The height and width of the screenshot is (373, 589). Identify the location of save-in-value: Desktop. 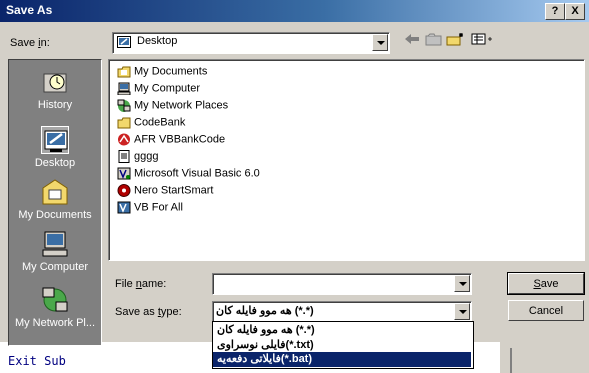
(157, 41).